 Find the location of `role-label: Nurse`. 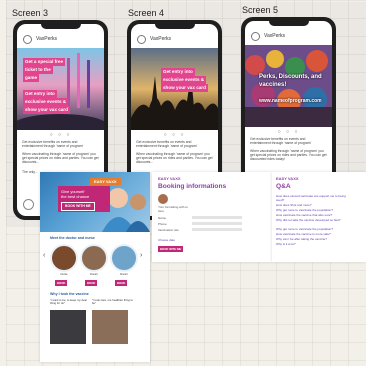

role-label: Nurse is located at coordinates (64, 274).